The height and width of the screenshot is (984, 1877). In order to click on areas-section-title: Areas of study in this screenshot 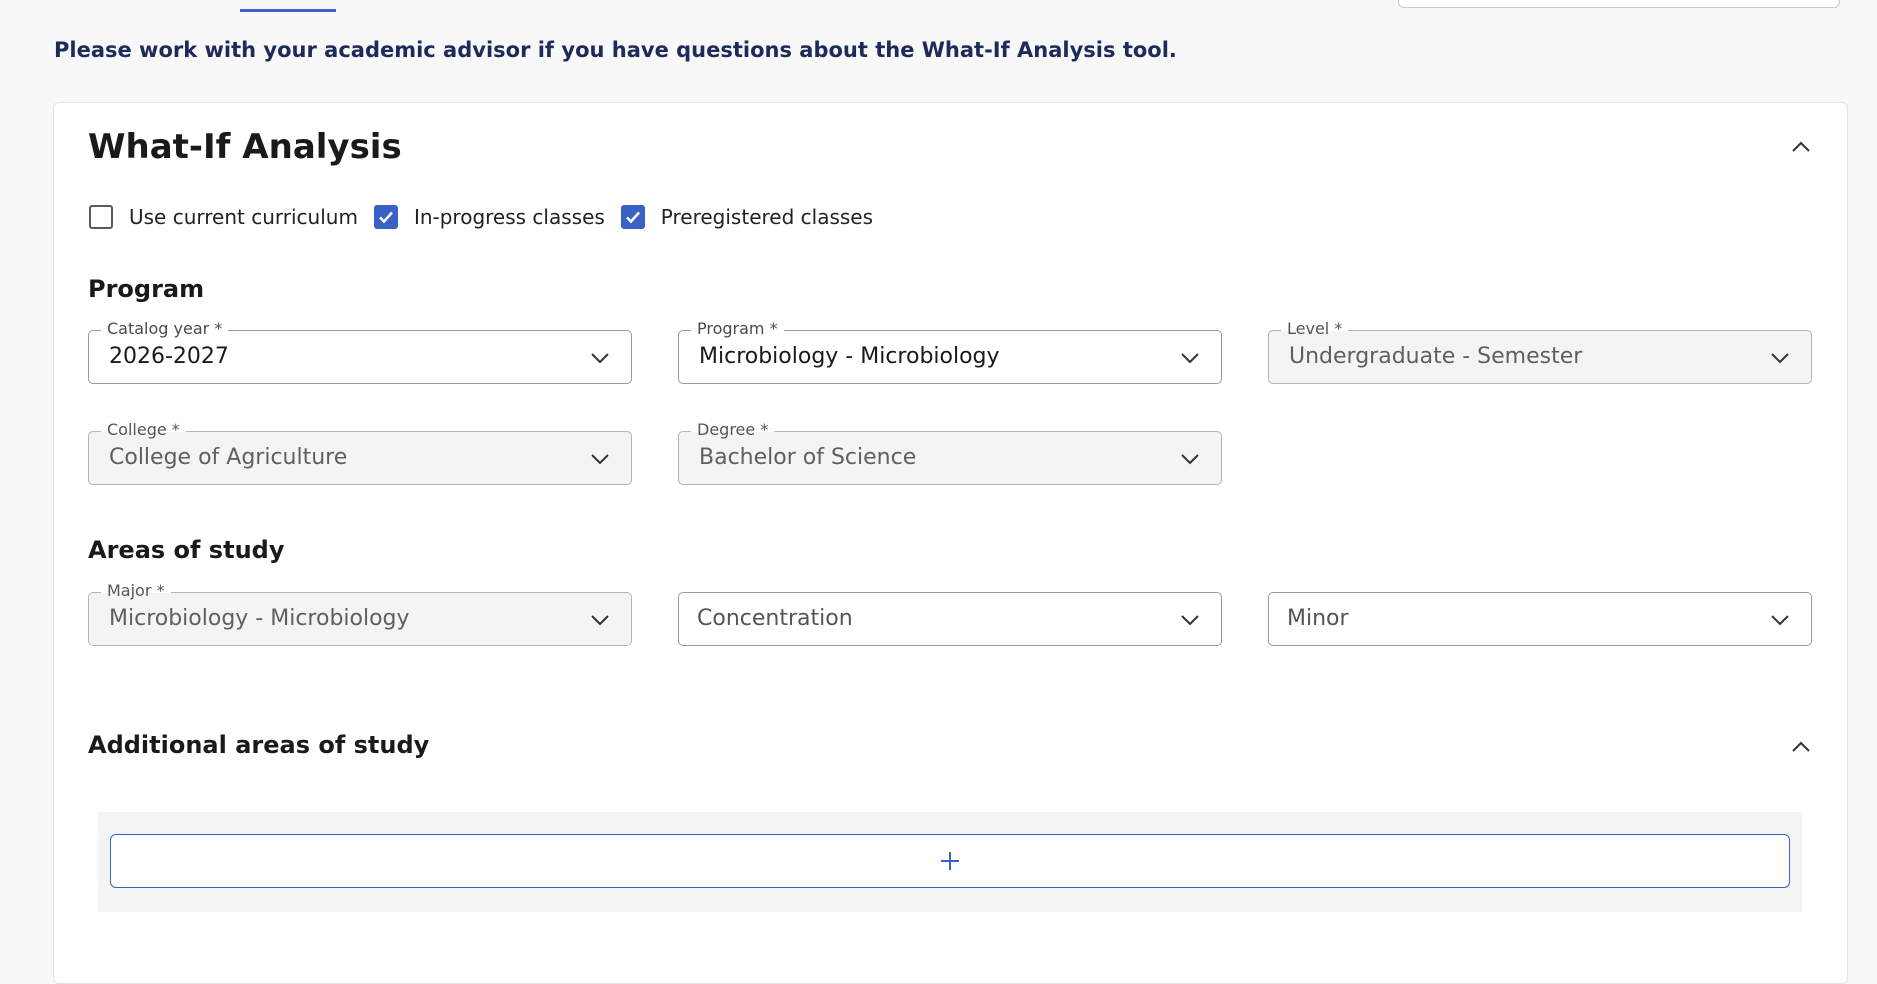, I will do `click(186, 550)`.